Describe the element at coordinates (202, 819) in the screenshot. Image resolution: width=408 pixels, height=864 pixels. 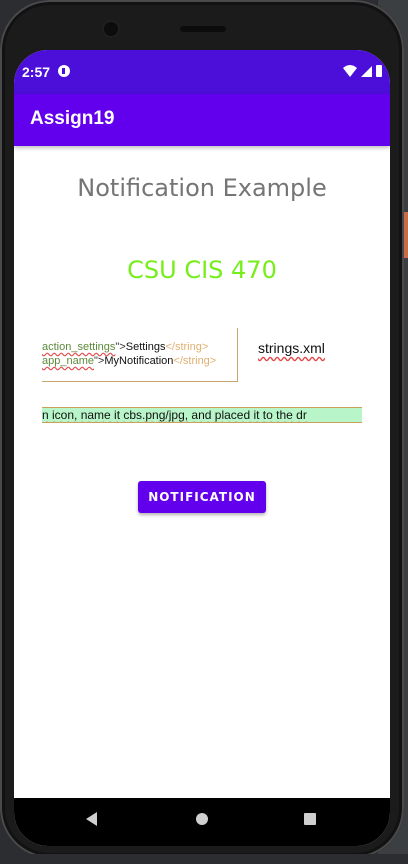
I see `home-icon` at that location.